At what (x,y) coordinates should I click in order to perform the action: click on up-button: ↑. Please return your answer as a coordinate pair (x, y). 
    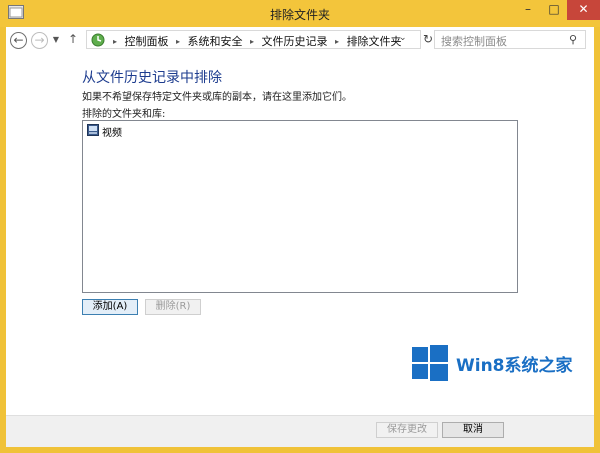
    Looking at the image, I should click on (73, 40).